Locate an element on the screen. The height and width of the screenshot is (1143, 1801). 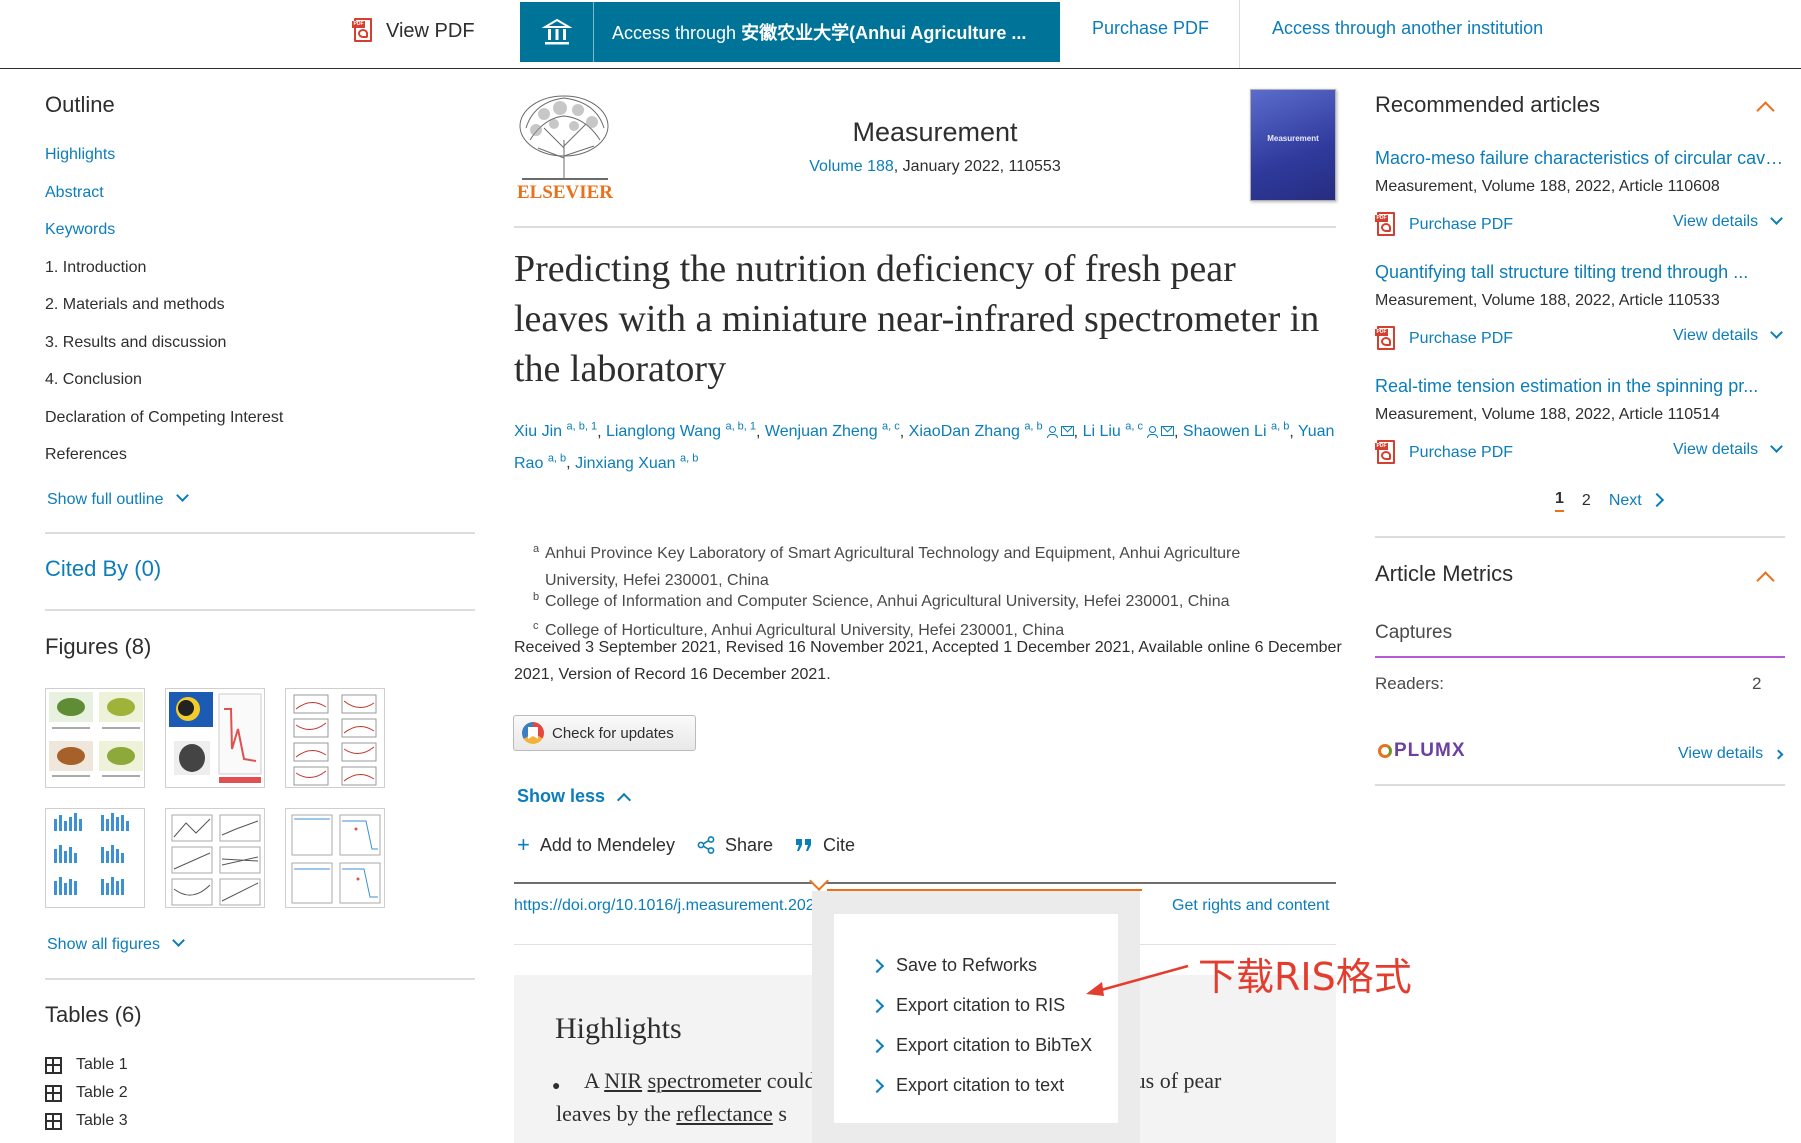
show-less-label: Show less is located at coordinates (561, 796).